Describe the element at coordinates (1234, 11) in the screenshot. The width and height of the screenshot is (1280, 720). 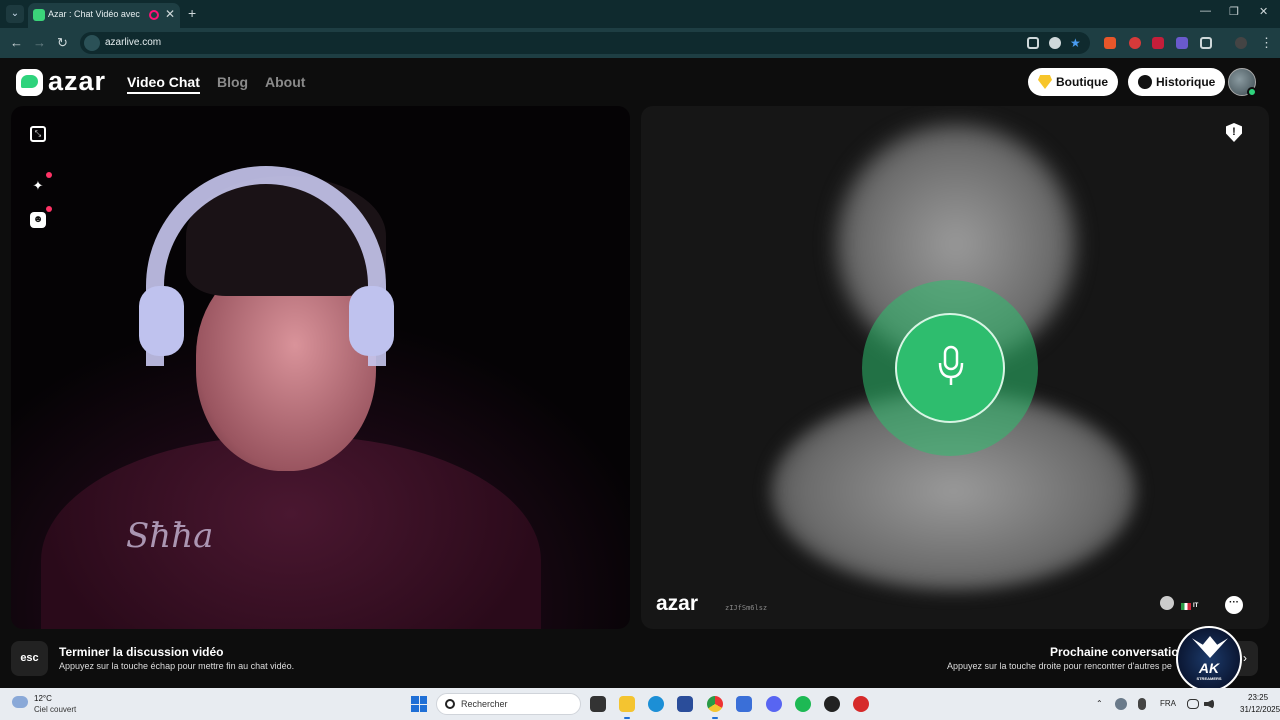
I see `restore-icon: ❐` at that location.